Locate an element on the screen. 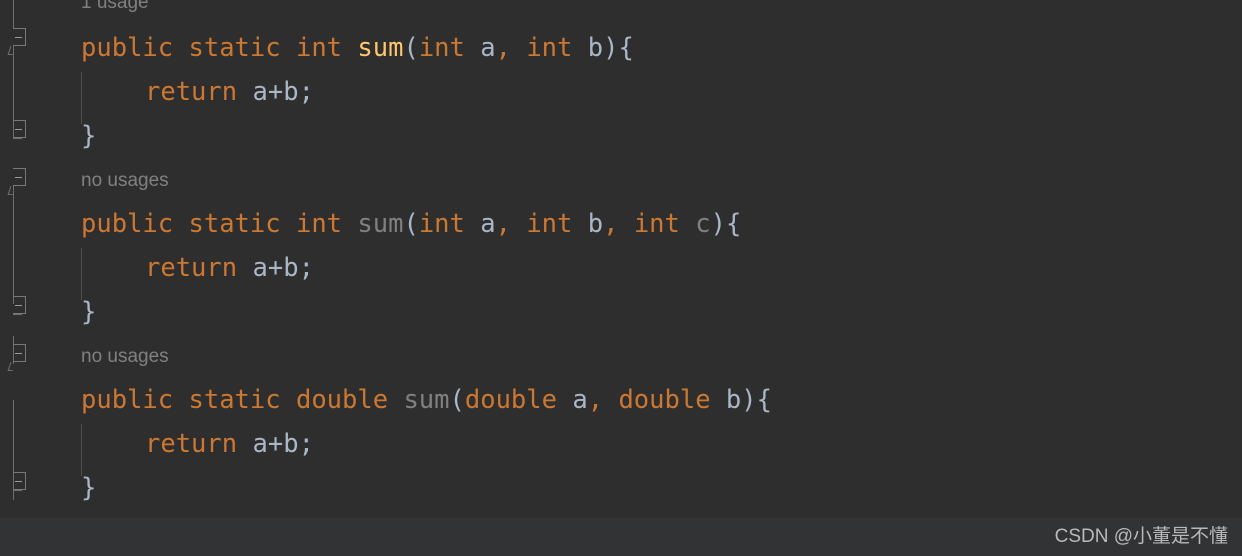  close-brace-3: } is located at coordinates (89, 488).